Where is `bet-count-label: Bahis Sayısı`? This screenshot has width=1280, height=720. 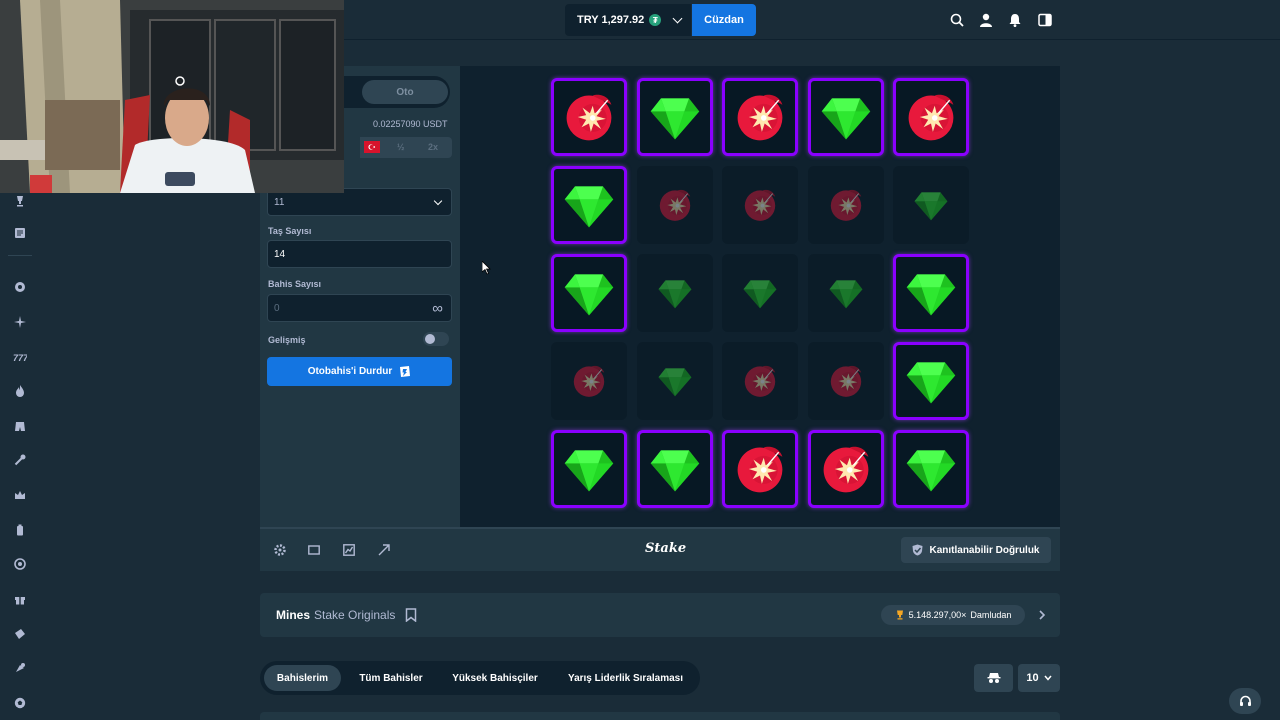
bet-count-label: Bahis Sayısı is located at coordinates (295, 284).